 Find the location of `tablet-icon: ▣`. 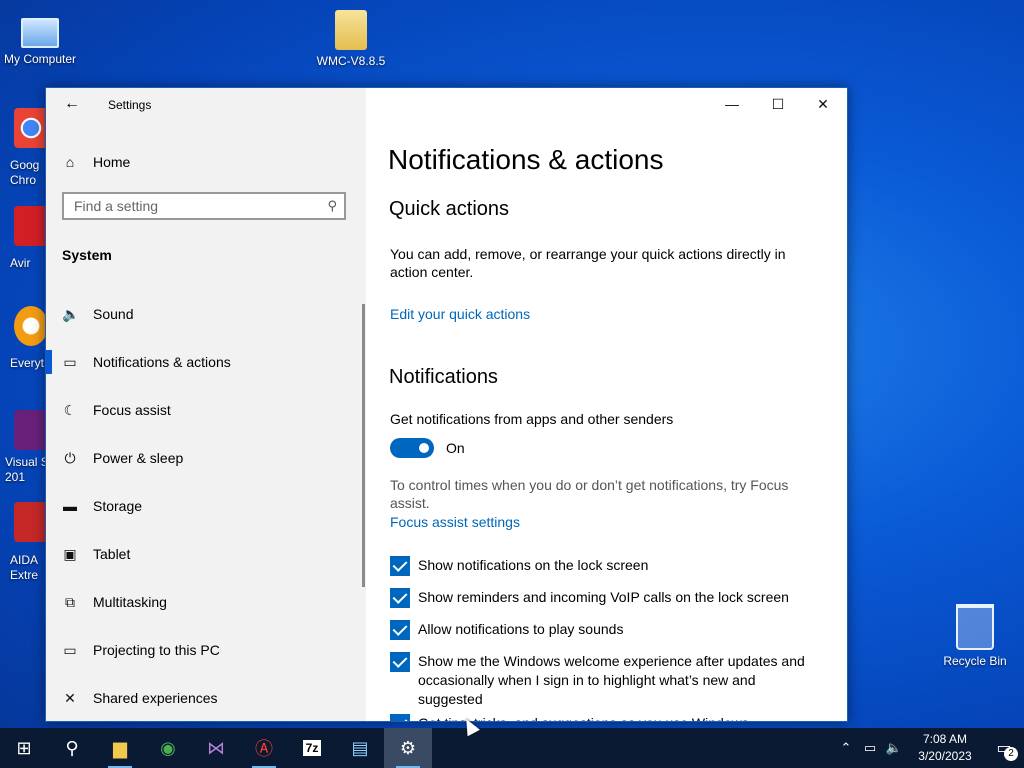

tablet-icon: ▣ is located at coordinates (70, 553).